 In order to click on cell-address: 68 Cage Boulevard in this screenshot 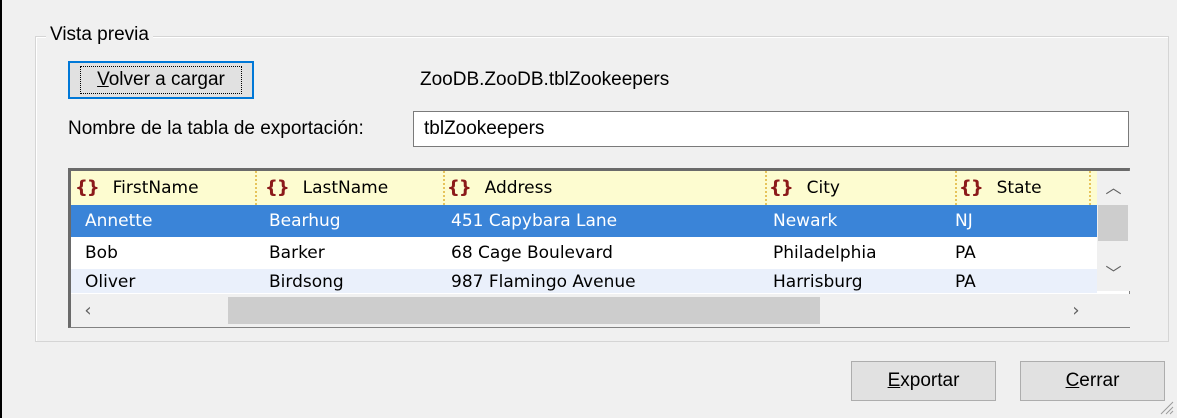, I will do `click(532, 253)`.